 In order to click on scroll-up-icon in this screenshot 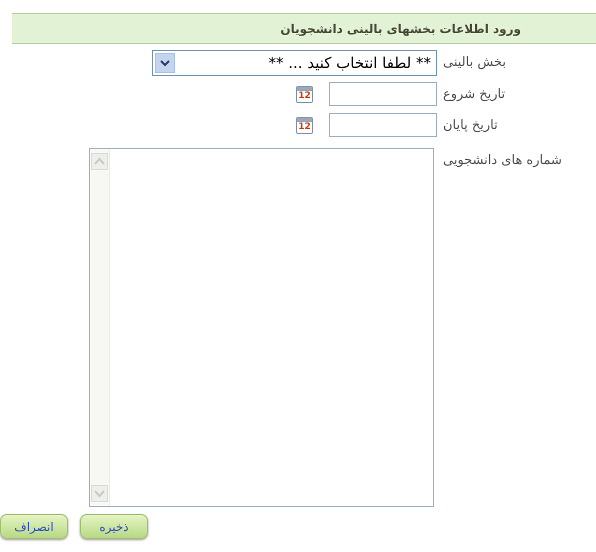, I will do `click(99, 161)`.